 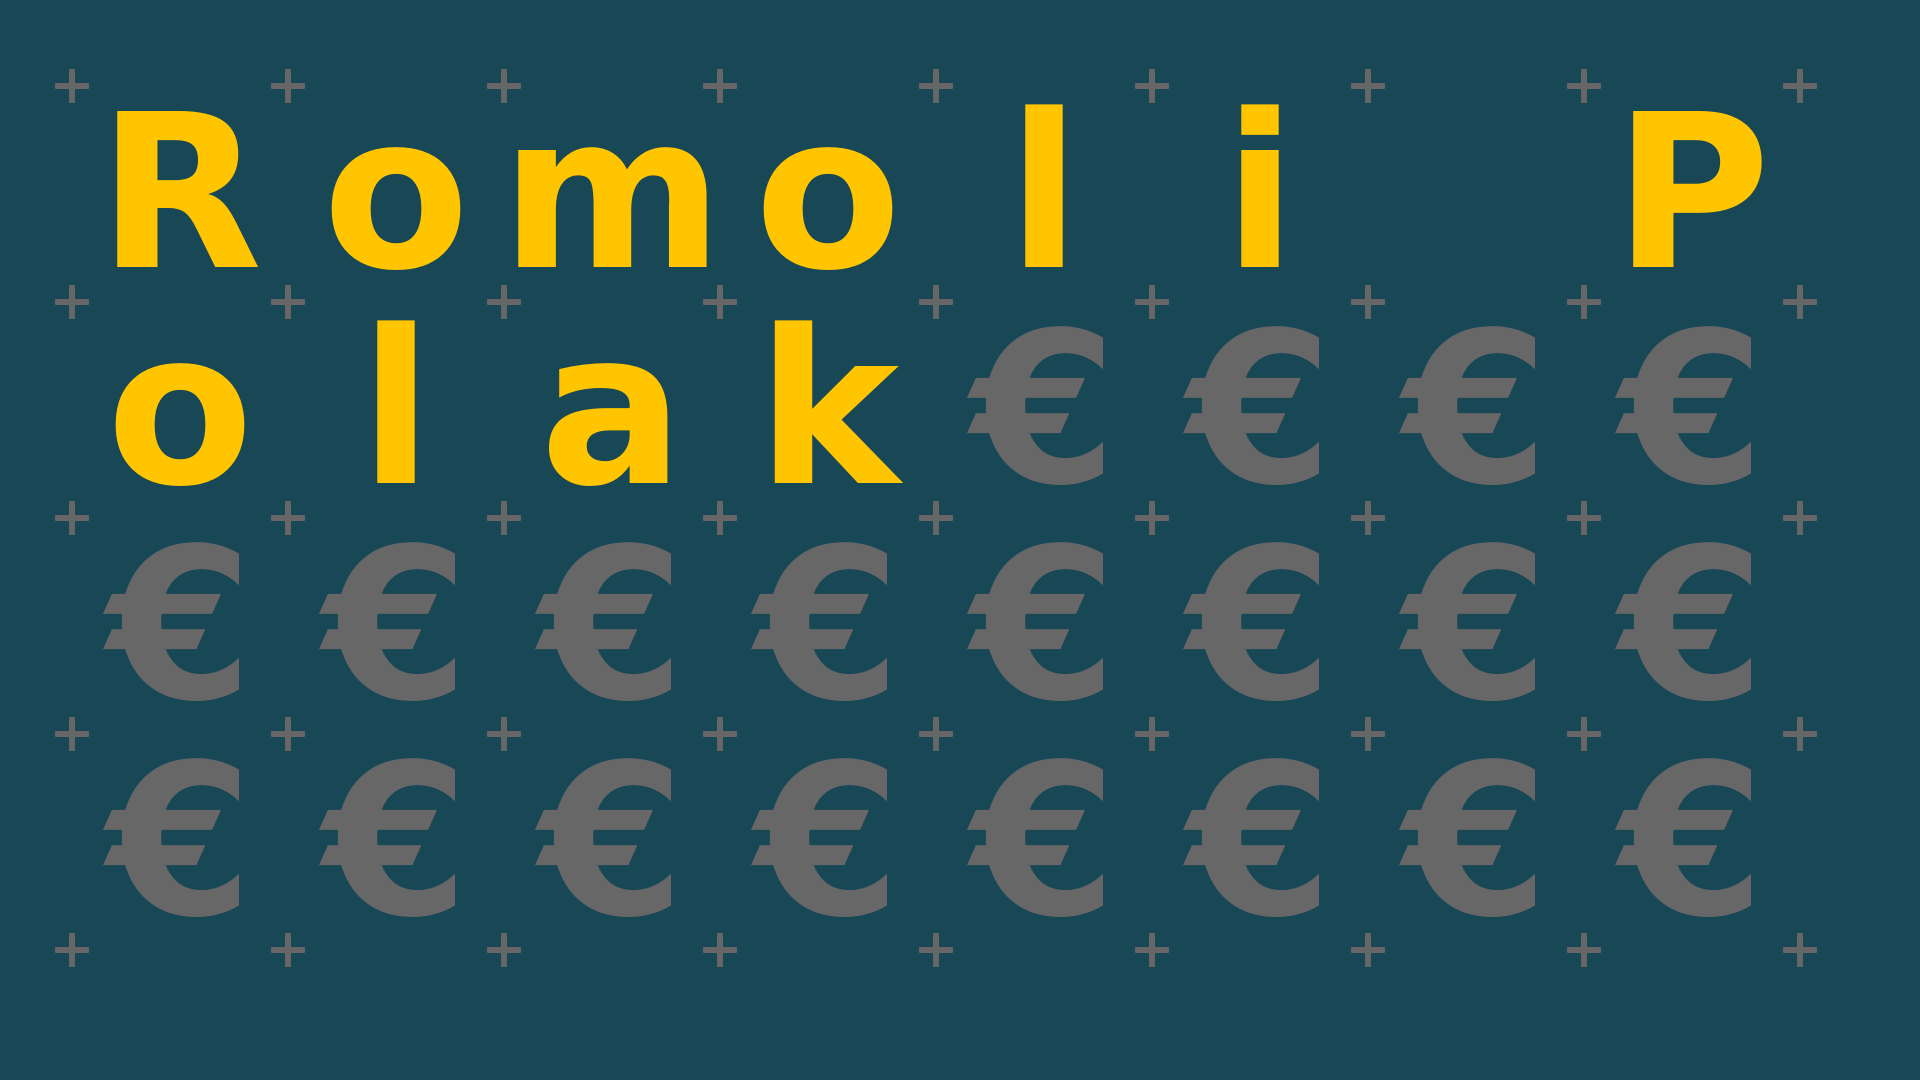 What do you see at coordinates (612, 409) in the screenshot?
I see `letter-tile: a` at bounding box center [612, 409].